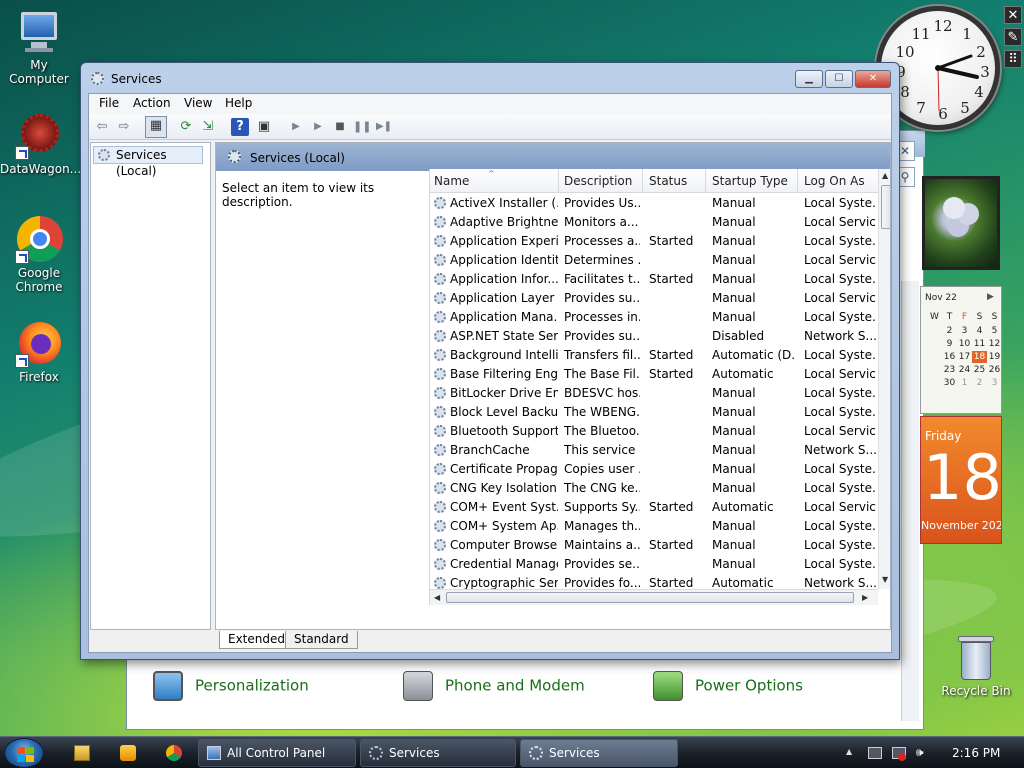  Describe the element at coordinates (949, 370) in the screenshot. I see `calendar-day: 23` at that location.